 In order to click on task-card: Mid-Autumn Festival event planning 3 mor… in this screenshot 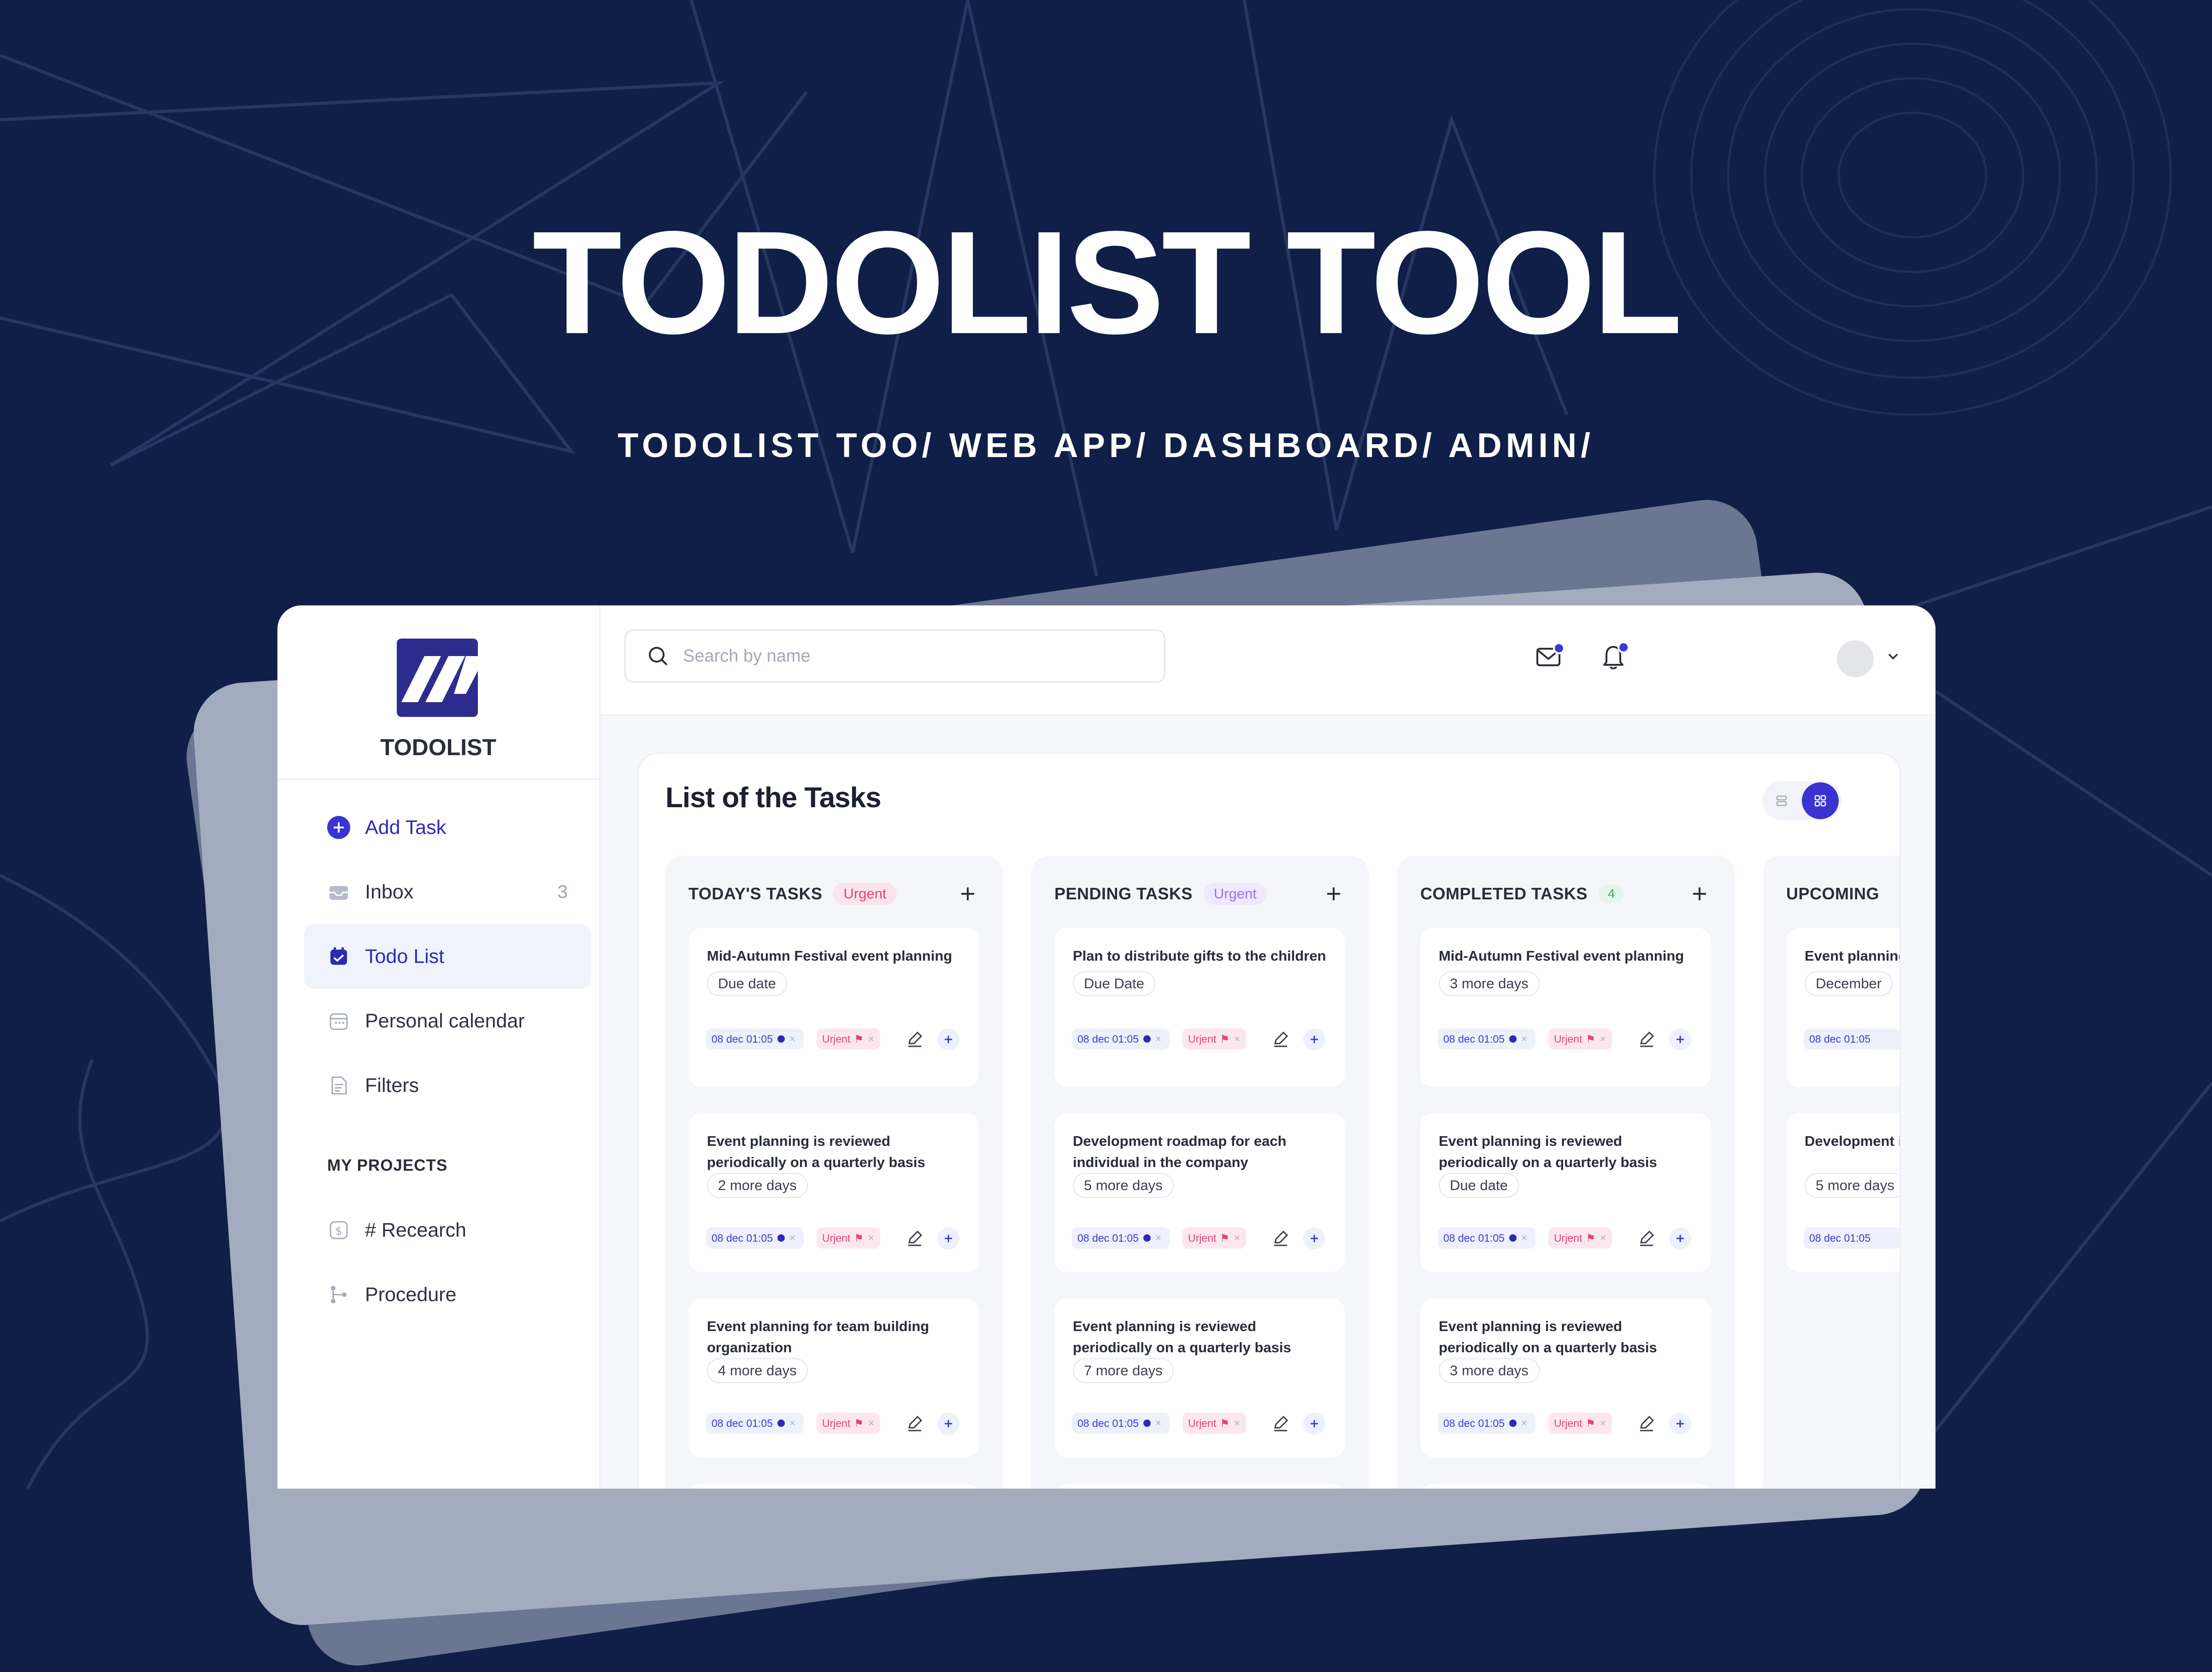, I will do `click(1565, 1007)`.